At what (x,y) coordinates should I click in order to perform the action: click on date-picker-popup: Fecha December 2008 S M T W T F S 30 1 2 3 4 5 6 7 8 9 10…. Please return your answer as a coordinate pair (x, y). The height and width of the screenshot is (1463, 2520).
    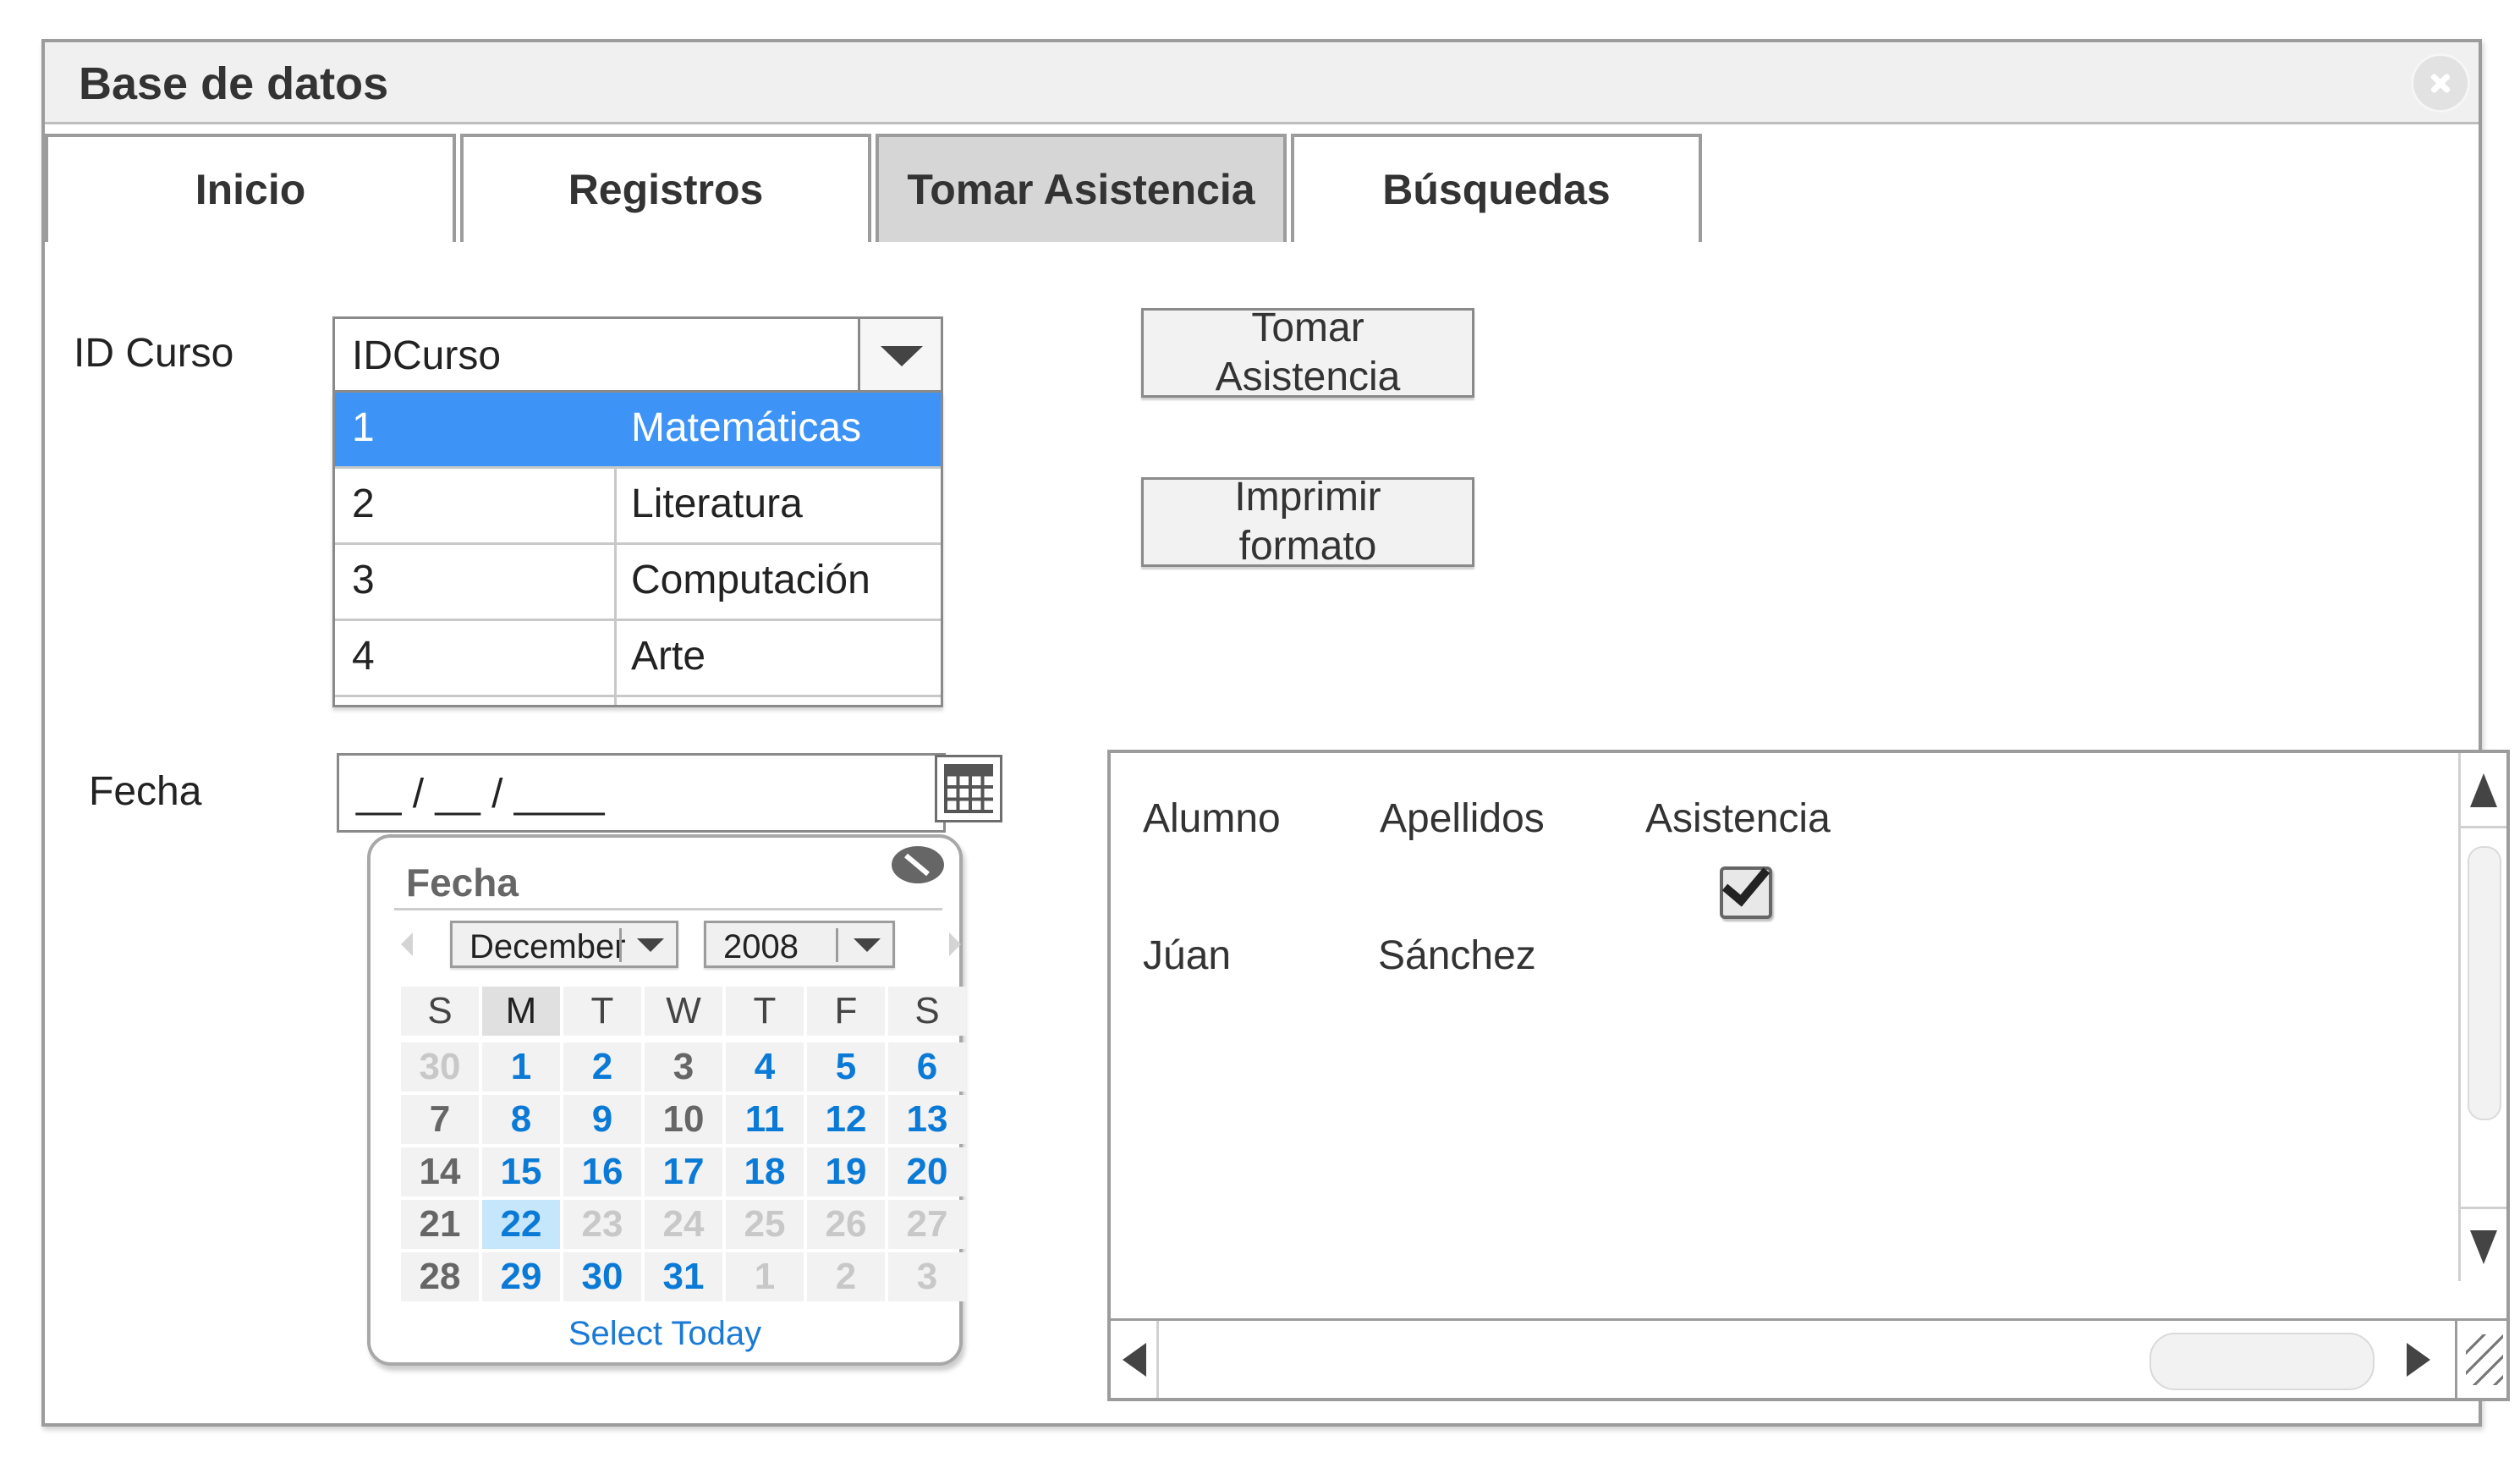
    Looking at the image, I should click on (666, 1100).